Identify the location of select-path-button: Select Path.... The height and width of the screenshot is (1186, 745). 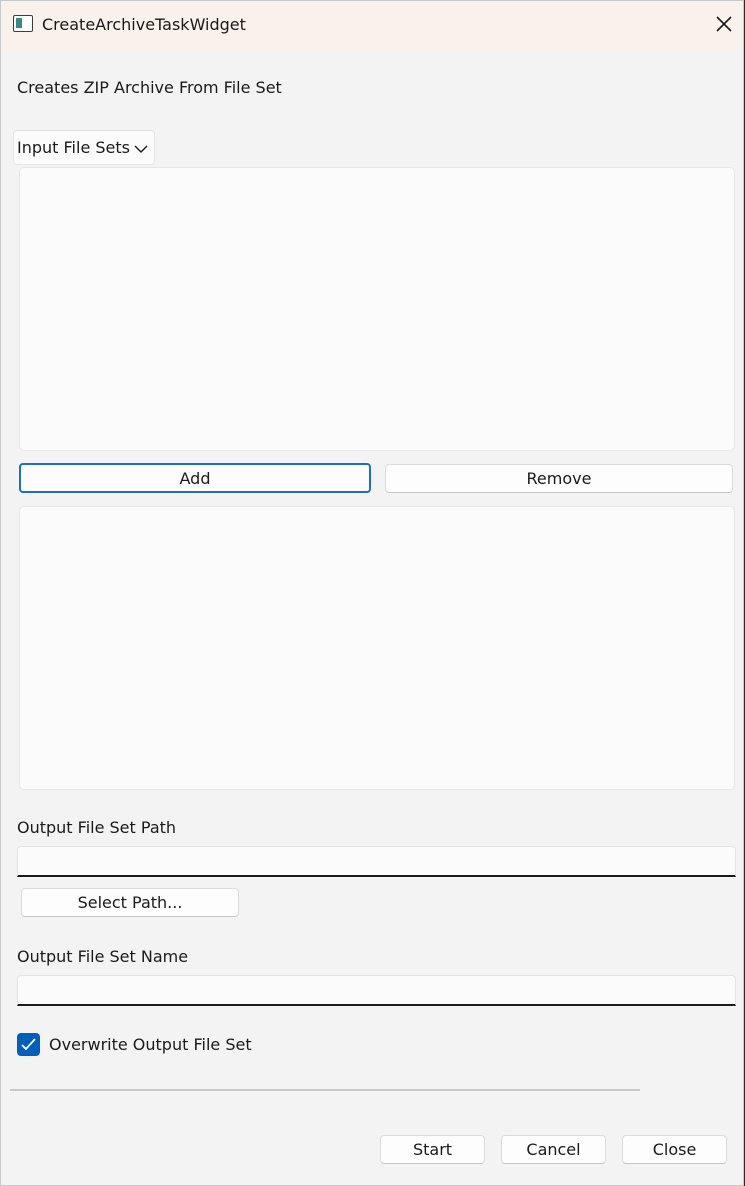
(130, 902).